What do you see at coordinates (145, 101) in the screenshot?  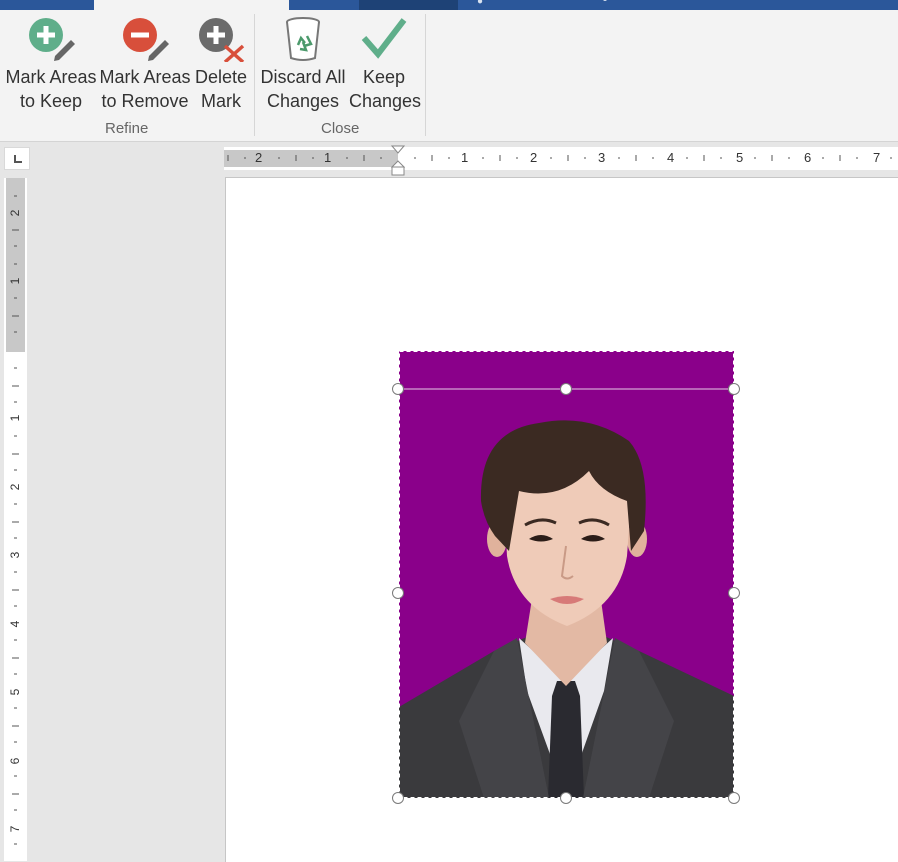 I see `button-label-line2: to Remove` at bounding box center [145, 101].